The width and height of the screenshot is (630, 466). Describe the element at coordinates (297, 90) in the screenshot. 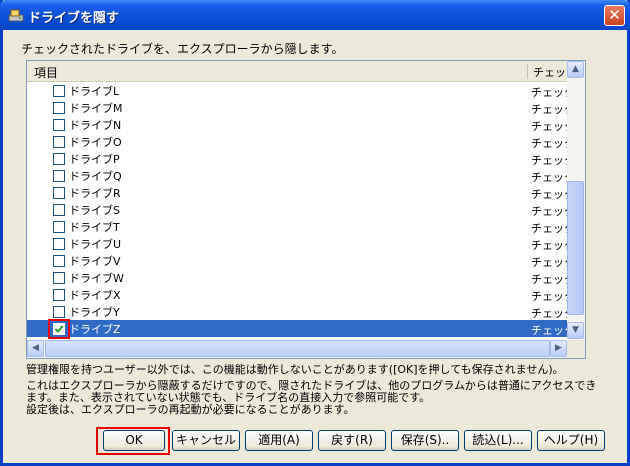

I see `list-item: ドライブL チェック` at that location.